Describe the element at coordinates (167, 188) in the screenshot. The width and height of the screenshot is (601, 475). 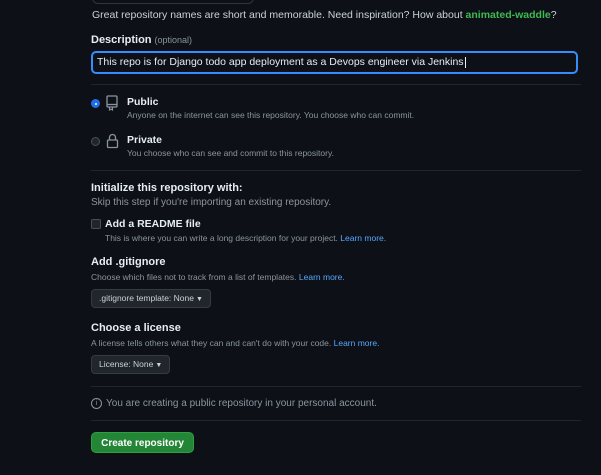
I see `initialize-title: Initialize this repository with:` at that location.